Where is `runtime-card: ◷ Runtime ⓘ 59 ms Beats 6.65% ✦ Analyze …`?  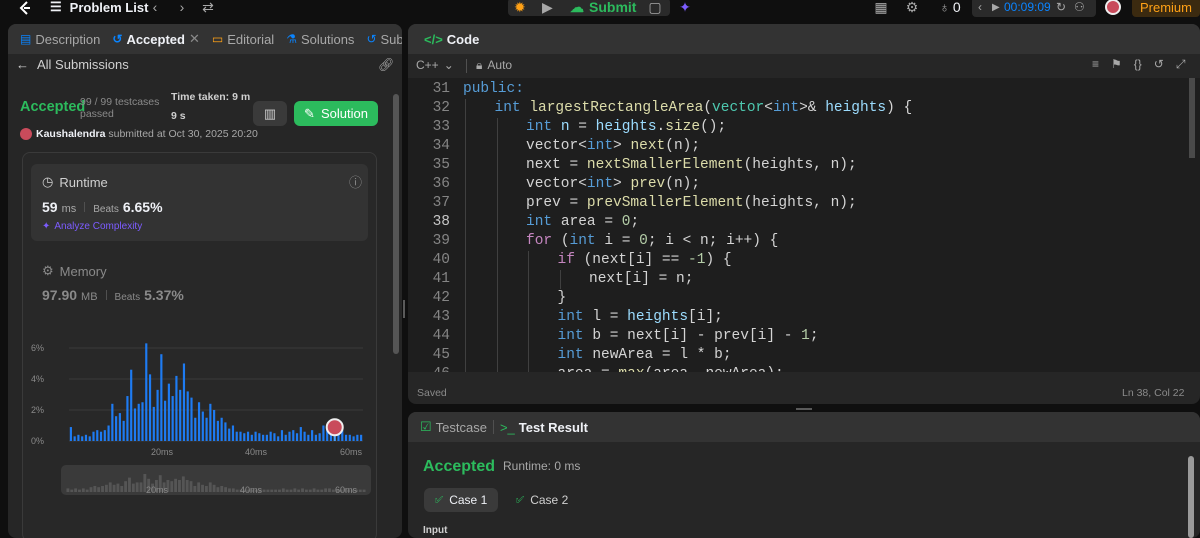 runtime-card: ◷ Runtime ⓘ 59 ms Beats 6.65% ✦ Analyze … is located at coordinates (199, 202).